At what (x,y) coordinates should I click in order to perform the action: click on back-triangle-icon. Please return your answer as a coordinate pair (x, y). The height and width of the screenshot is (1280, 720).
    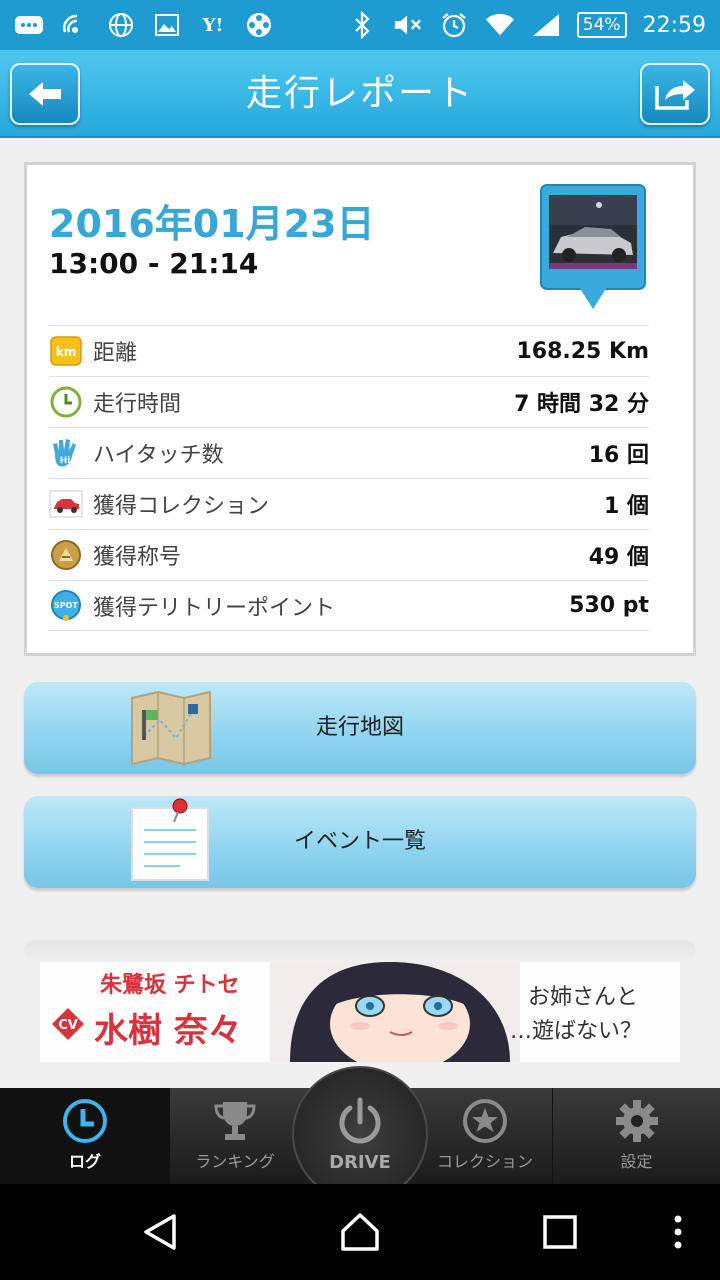
    Looking at the image, I should click on (160, 1232).